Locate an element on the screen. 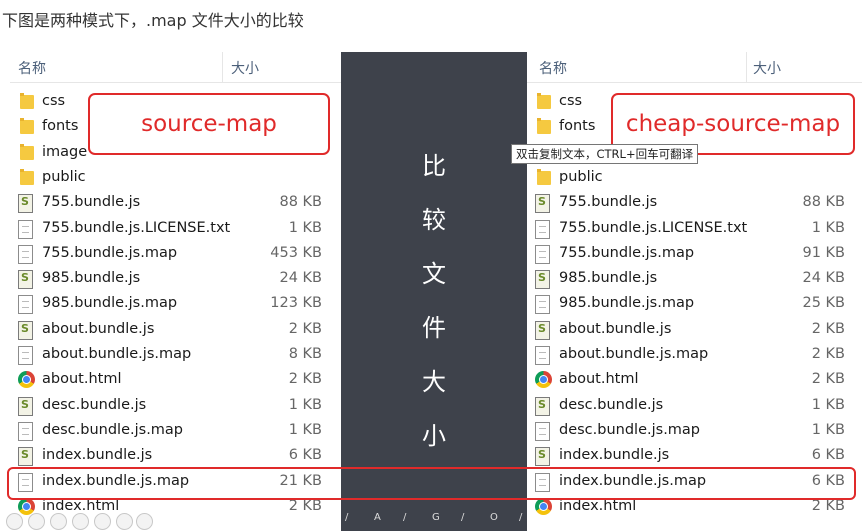  edit-icon is located at coordinates (58, 521).